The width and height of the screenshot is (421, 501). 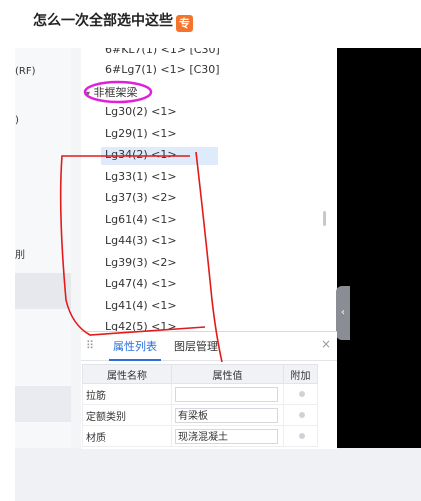 I want to click on chevron-down-icon: ▾, so click(x=88, y=93).